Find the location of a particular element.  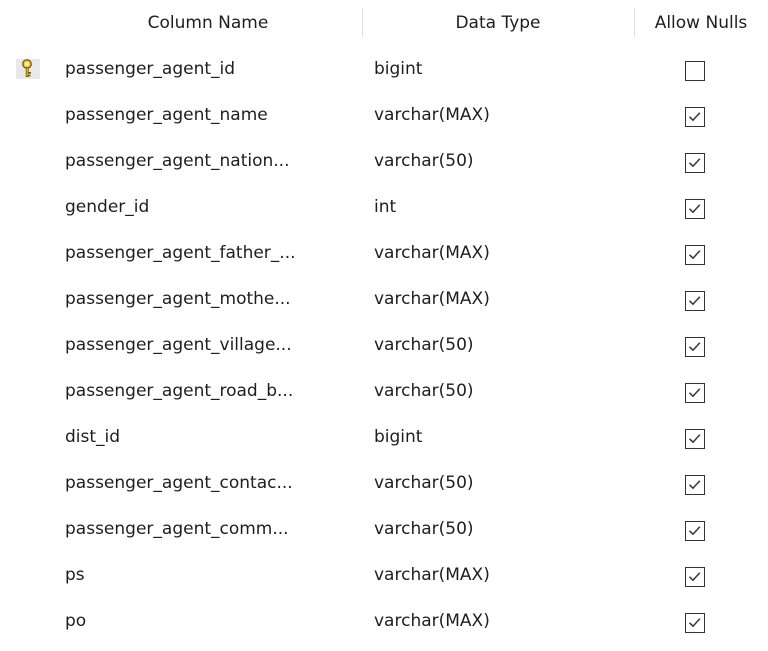

table-row: passenger_agent_road_b... varchar(50) is located at coordinates (384, 391).